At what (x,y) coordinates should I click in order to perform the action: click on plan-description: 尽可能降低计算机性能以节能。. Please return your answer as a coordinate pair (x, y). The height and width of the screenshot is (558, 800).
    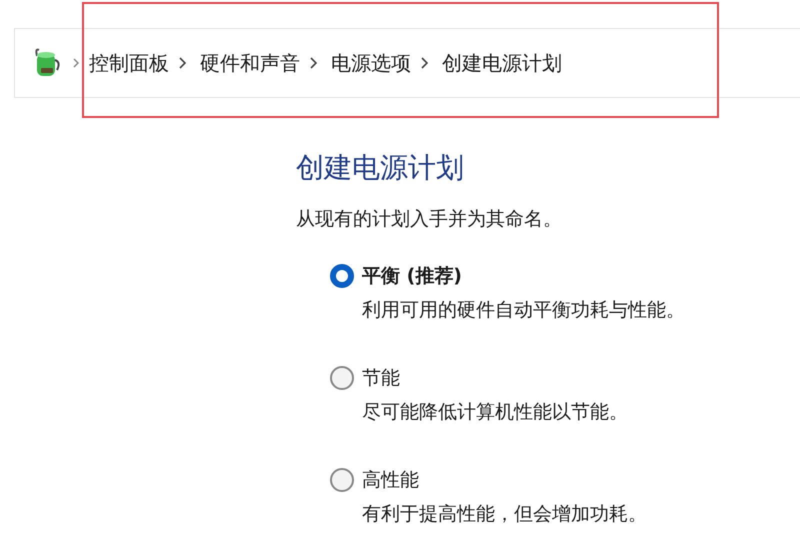
    Looking at the image, I should click on (495, 412).